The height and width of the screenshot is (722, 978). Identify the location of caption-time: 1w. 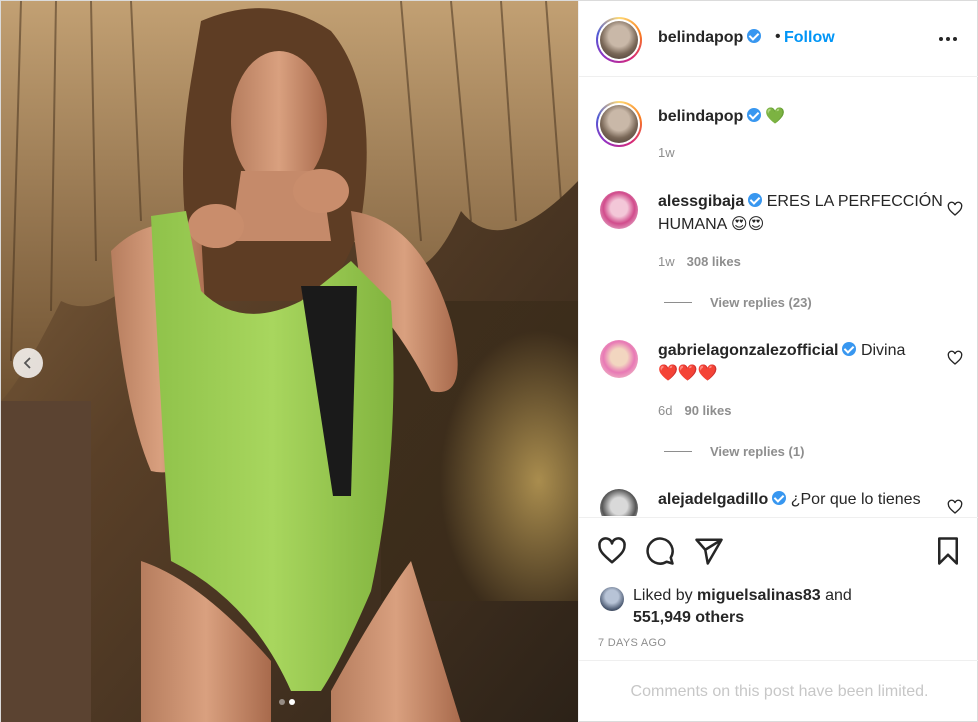
(666, 152).